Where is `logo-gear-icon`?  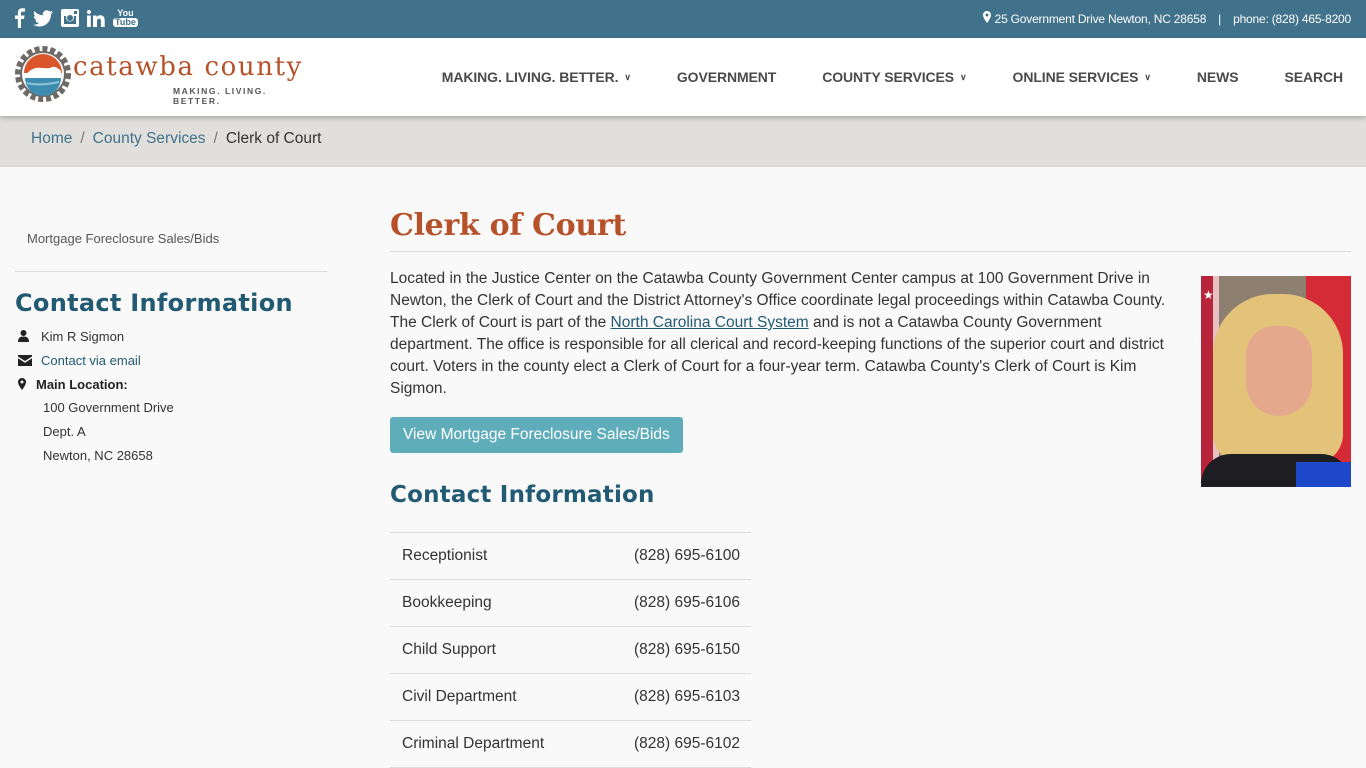 logo-gear-icon is located at coordinates (43, 74).